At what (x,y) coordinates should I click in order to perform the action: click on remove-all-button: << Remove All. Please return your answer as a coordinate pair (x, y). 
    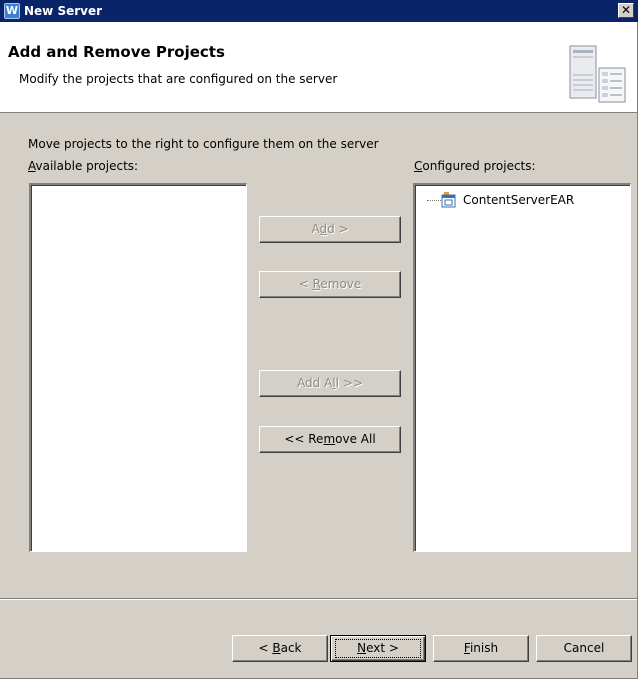
    Looking at the image, I should click on (330, 439).